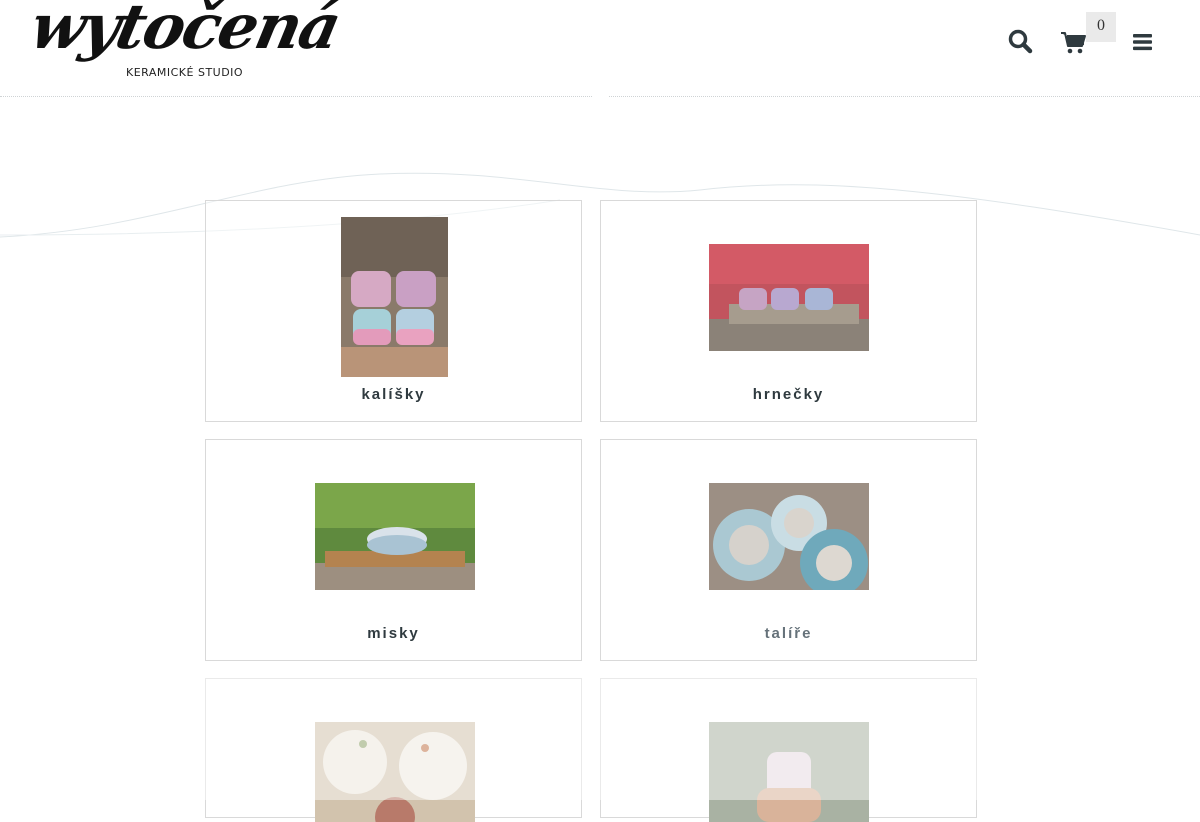 The image size is (1200, 822). I want to click on search-icon, so click(1020, 41).